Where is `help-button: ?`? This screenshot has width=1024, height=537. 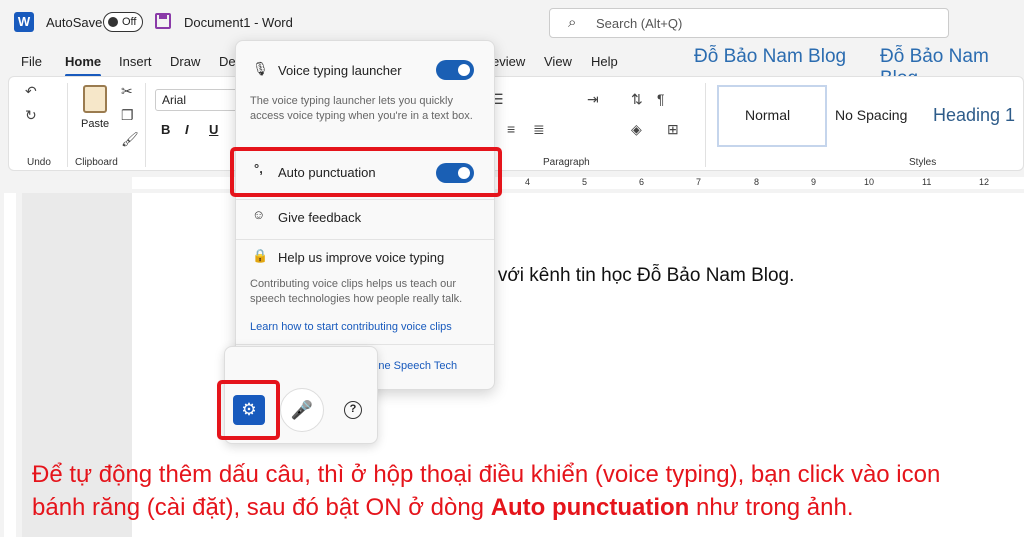 help-button: ? is located at coordinates (353, 410).